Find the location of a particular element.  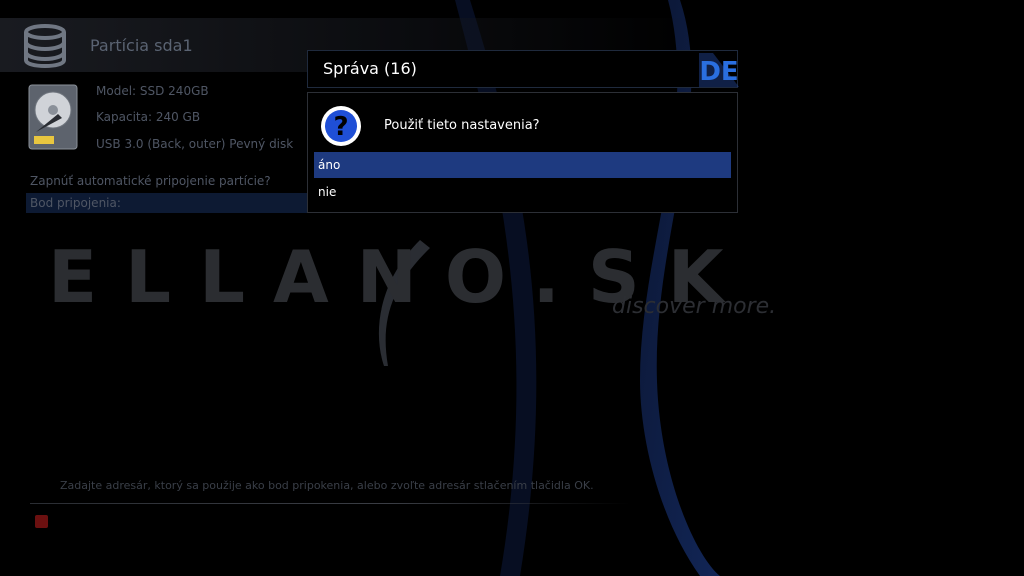

dreambox-logo-icon: DE is located at coordinates (719, 70).